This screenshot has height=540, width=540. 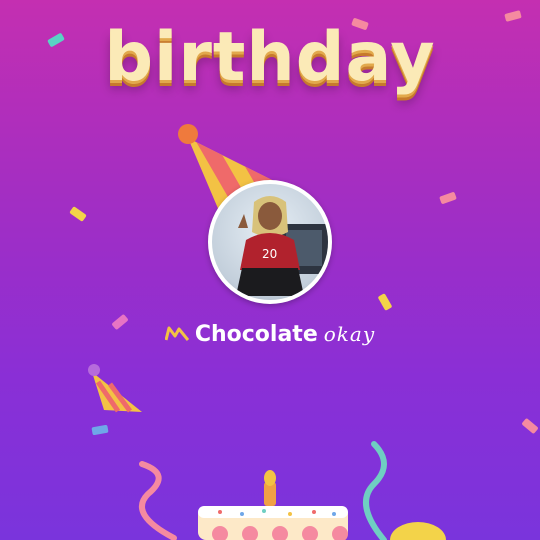 What do you see at coordinates (349, 334) in the screenshot?
I see `profile-username-suffix: okay` at bounding box center [349, 334].